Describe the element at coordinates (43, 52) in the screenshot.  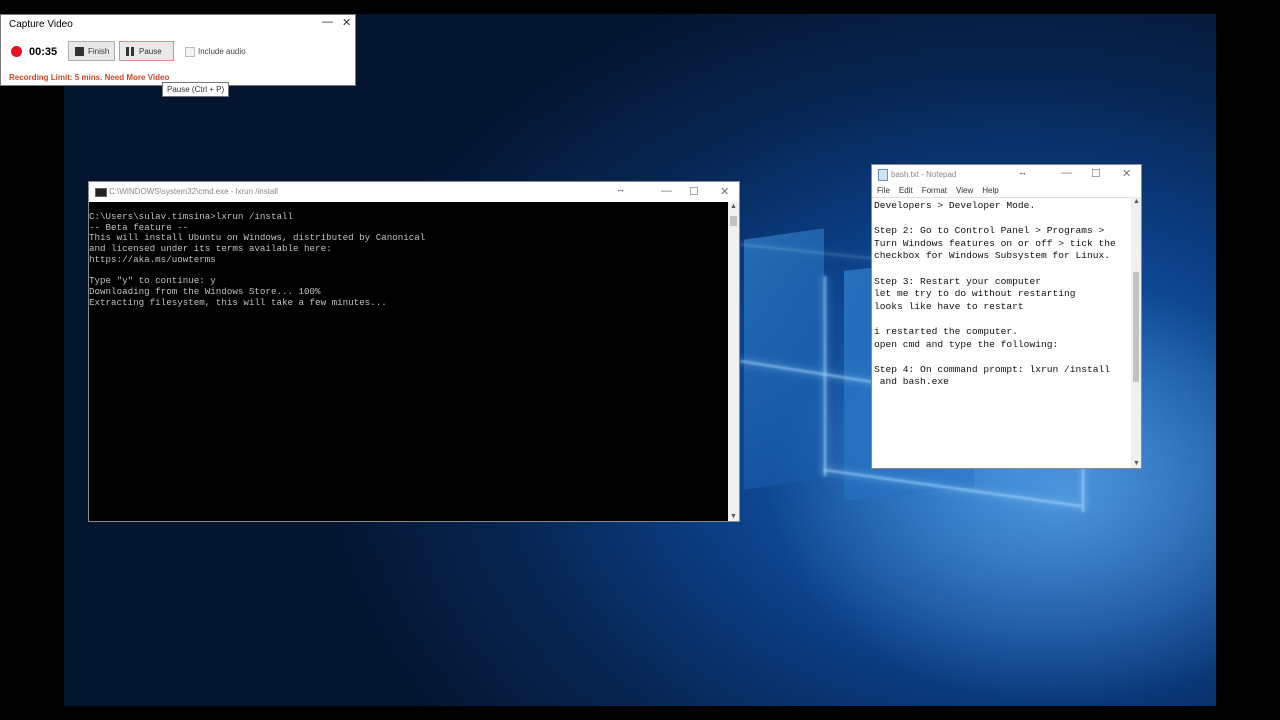
I see `recording-timer: 00:35` at that location.